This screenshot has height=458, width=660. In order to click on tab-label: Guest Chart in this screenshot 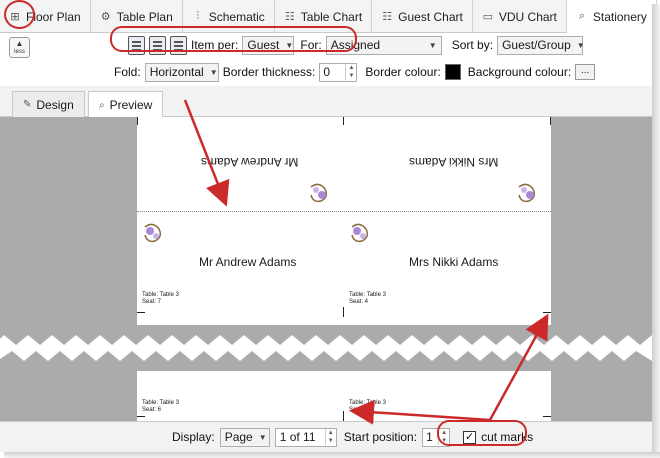, I will do `click(430, 16)`.